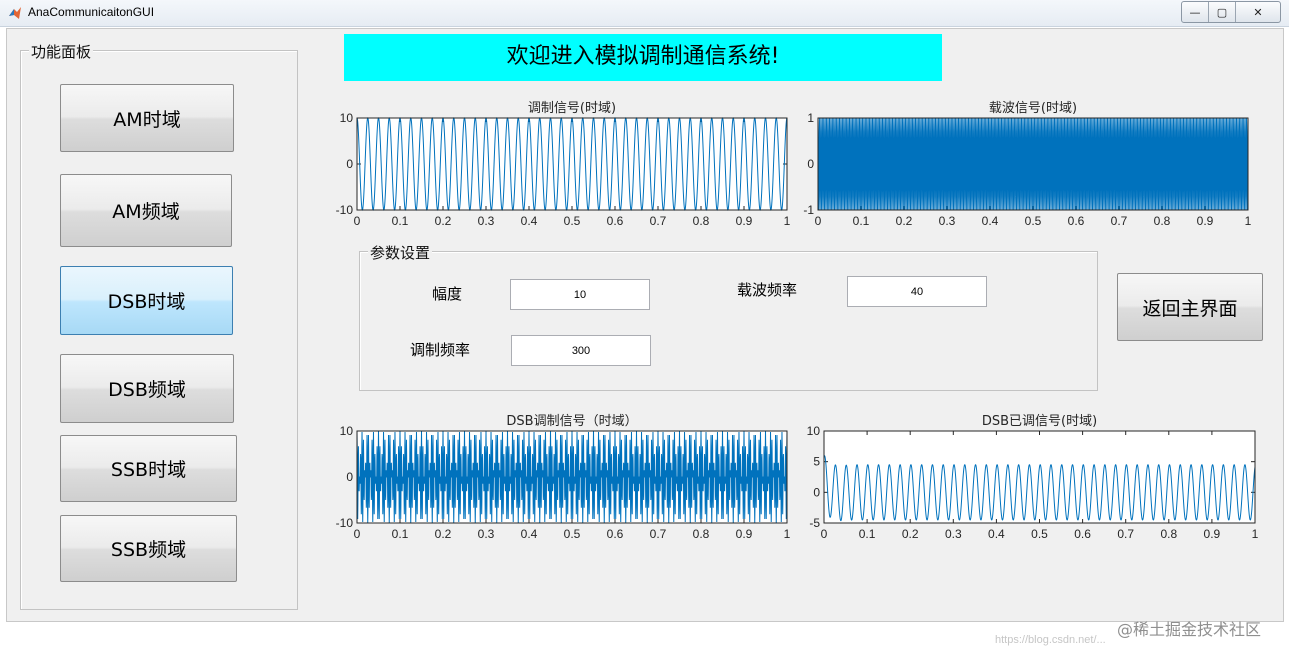 The height and width of the screenshot is (646, 1289). What do you see at coordinates (581, 350) in the screenshot?
I see `mod-freq-input` at bounding box center [581, 350].